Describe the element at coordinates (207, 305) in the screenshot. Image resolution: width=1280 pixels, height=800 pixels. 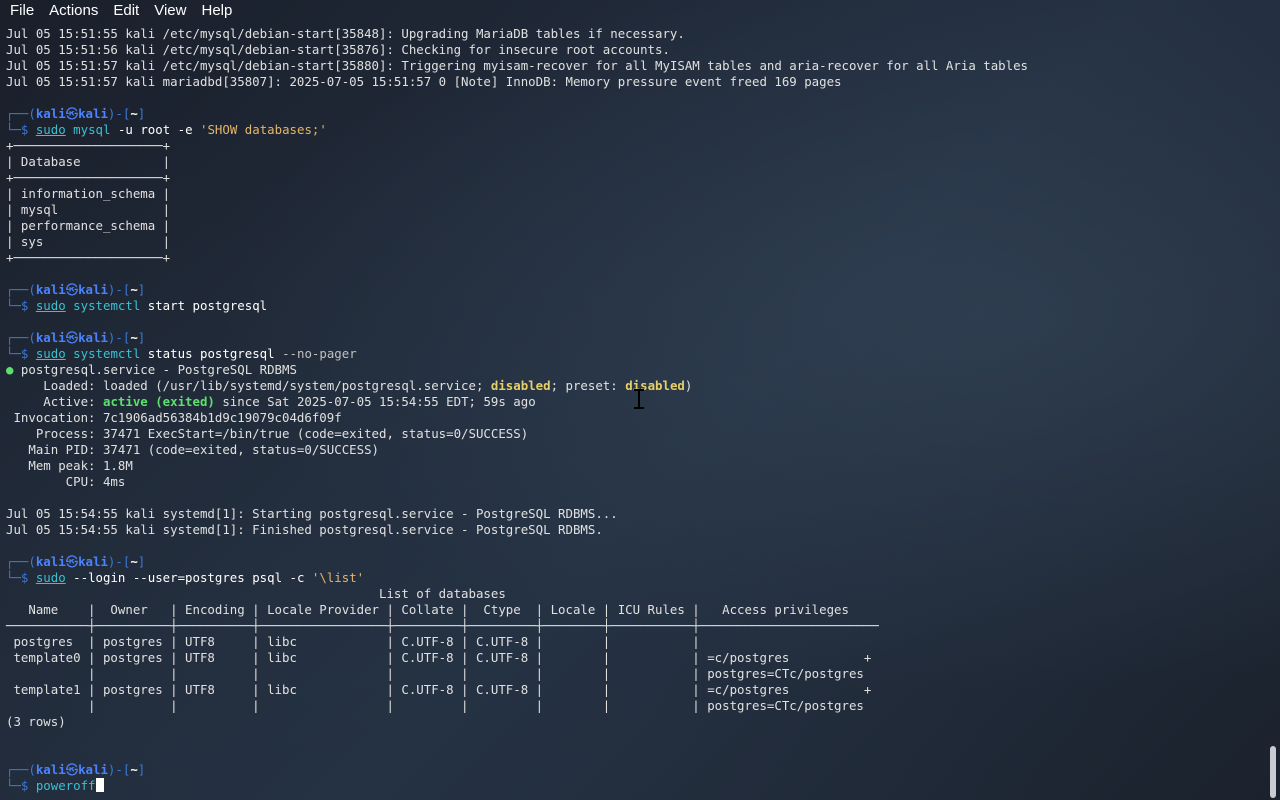
I see `cmd-args: start postgresql` at that location.